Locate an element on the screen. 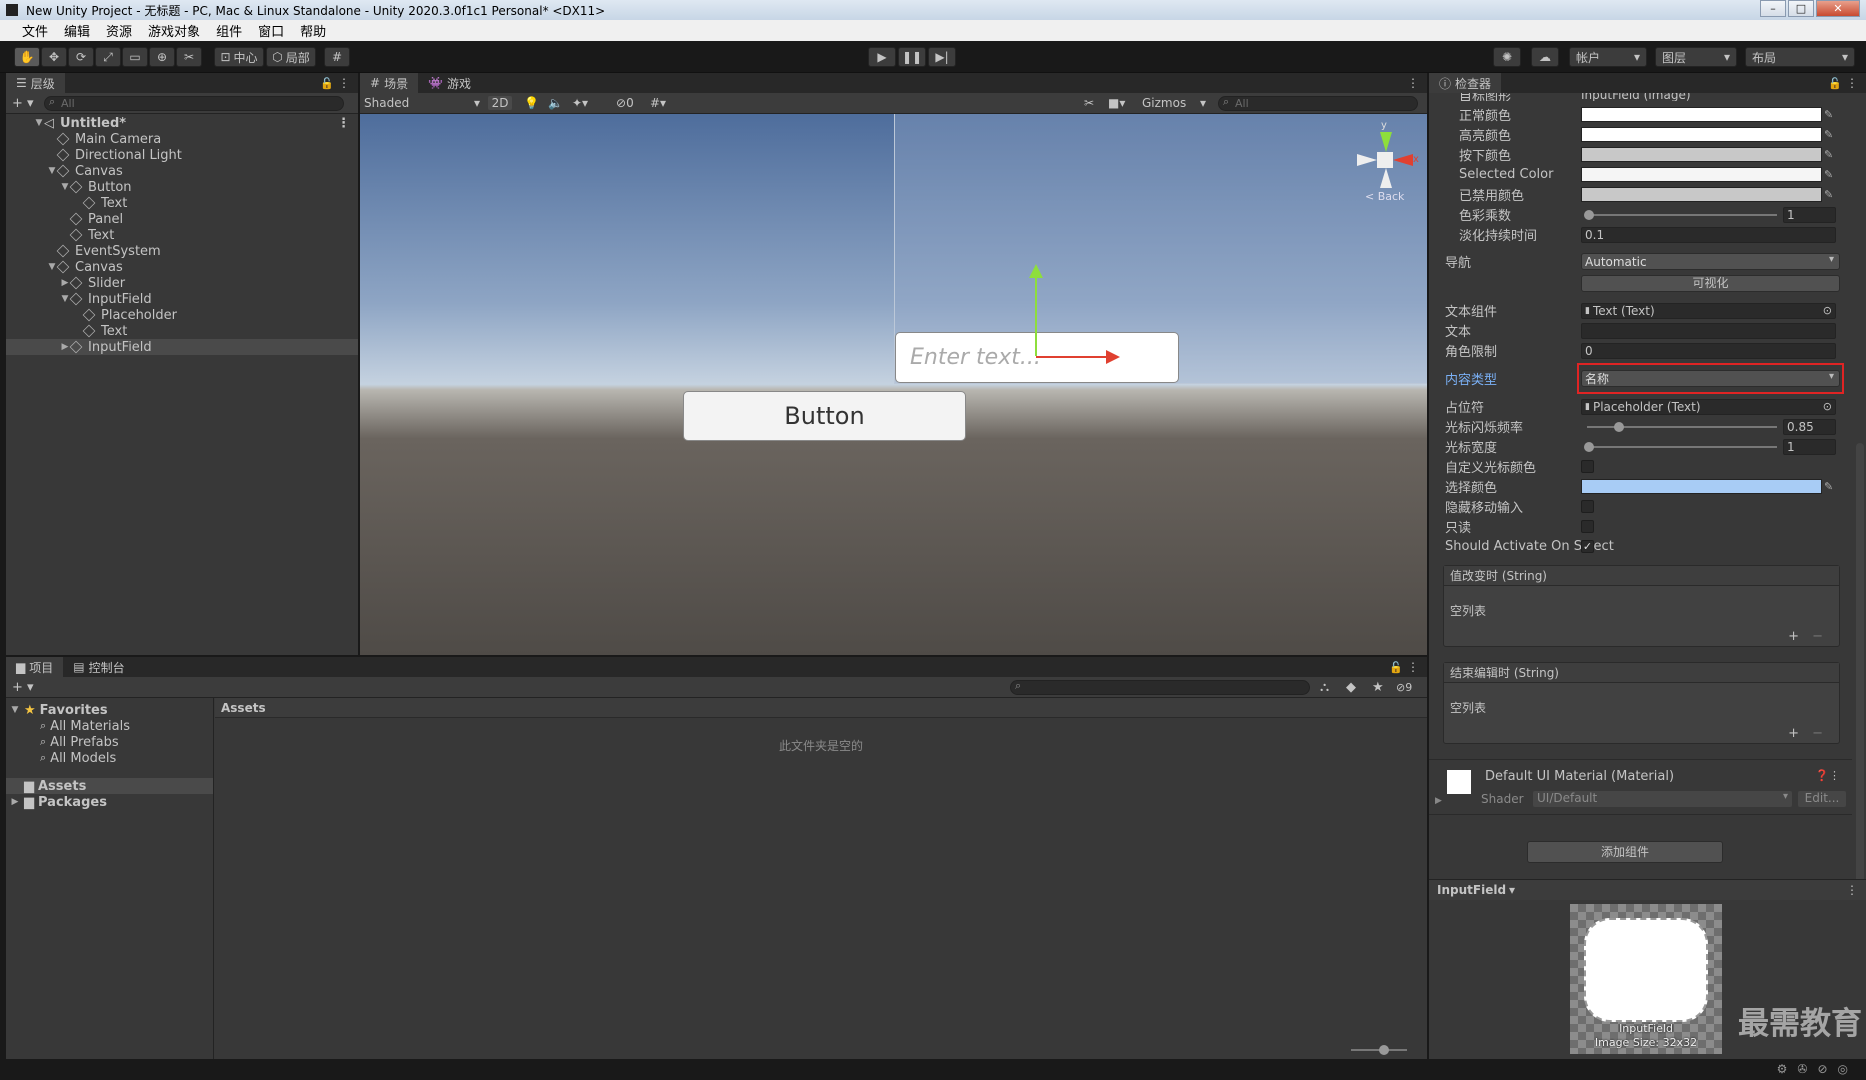 The width and height of the screenshot is (1866, 1080). audio-icon: 🔈 is located at coordinates (555, 103).